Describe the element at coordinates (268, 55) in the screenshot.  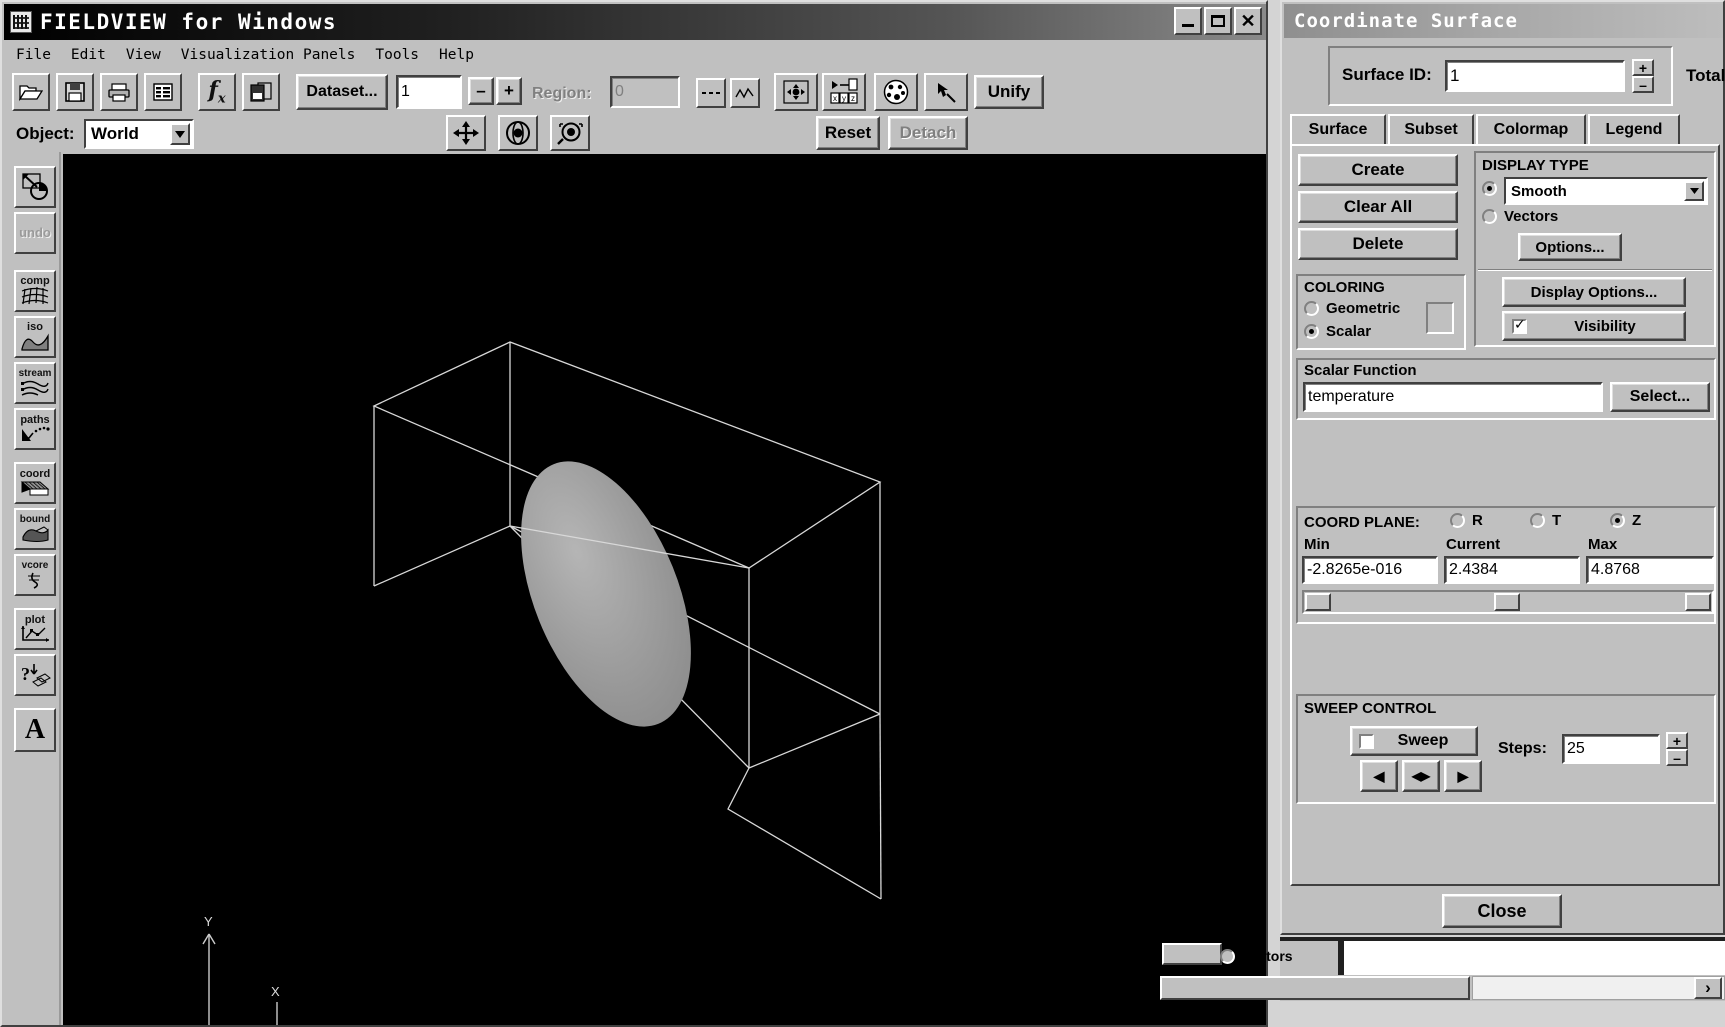
I see `menu-item-visualization-panels: Visualization Panels` at that location.